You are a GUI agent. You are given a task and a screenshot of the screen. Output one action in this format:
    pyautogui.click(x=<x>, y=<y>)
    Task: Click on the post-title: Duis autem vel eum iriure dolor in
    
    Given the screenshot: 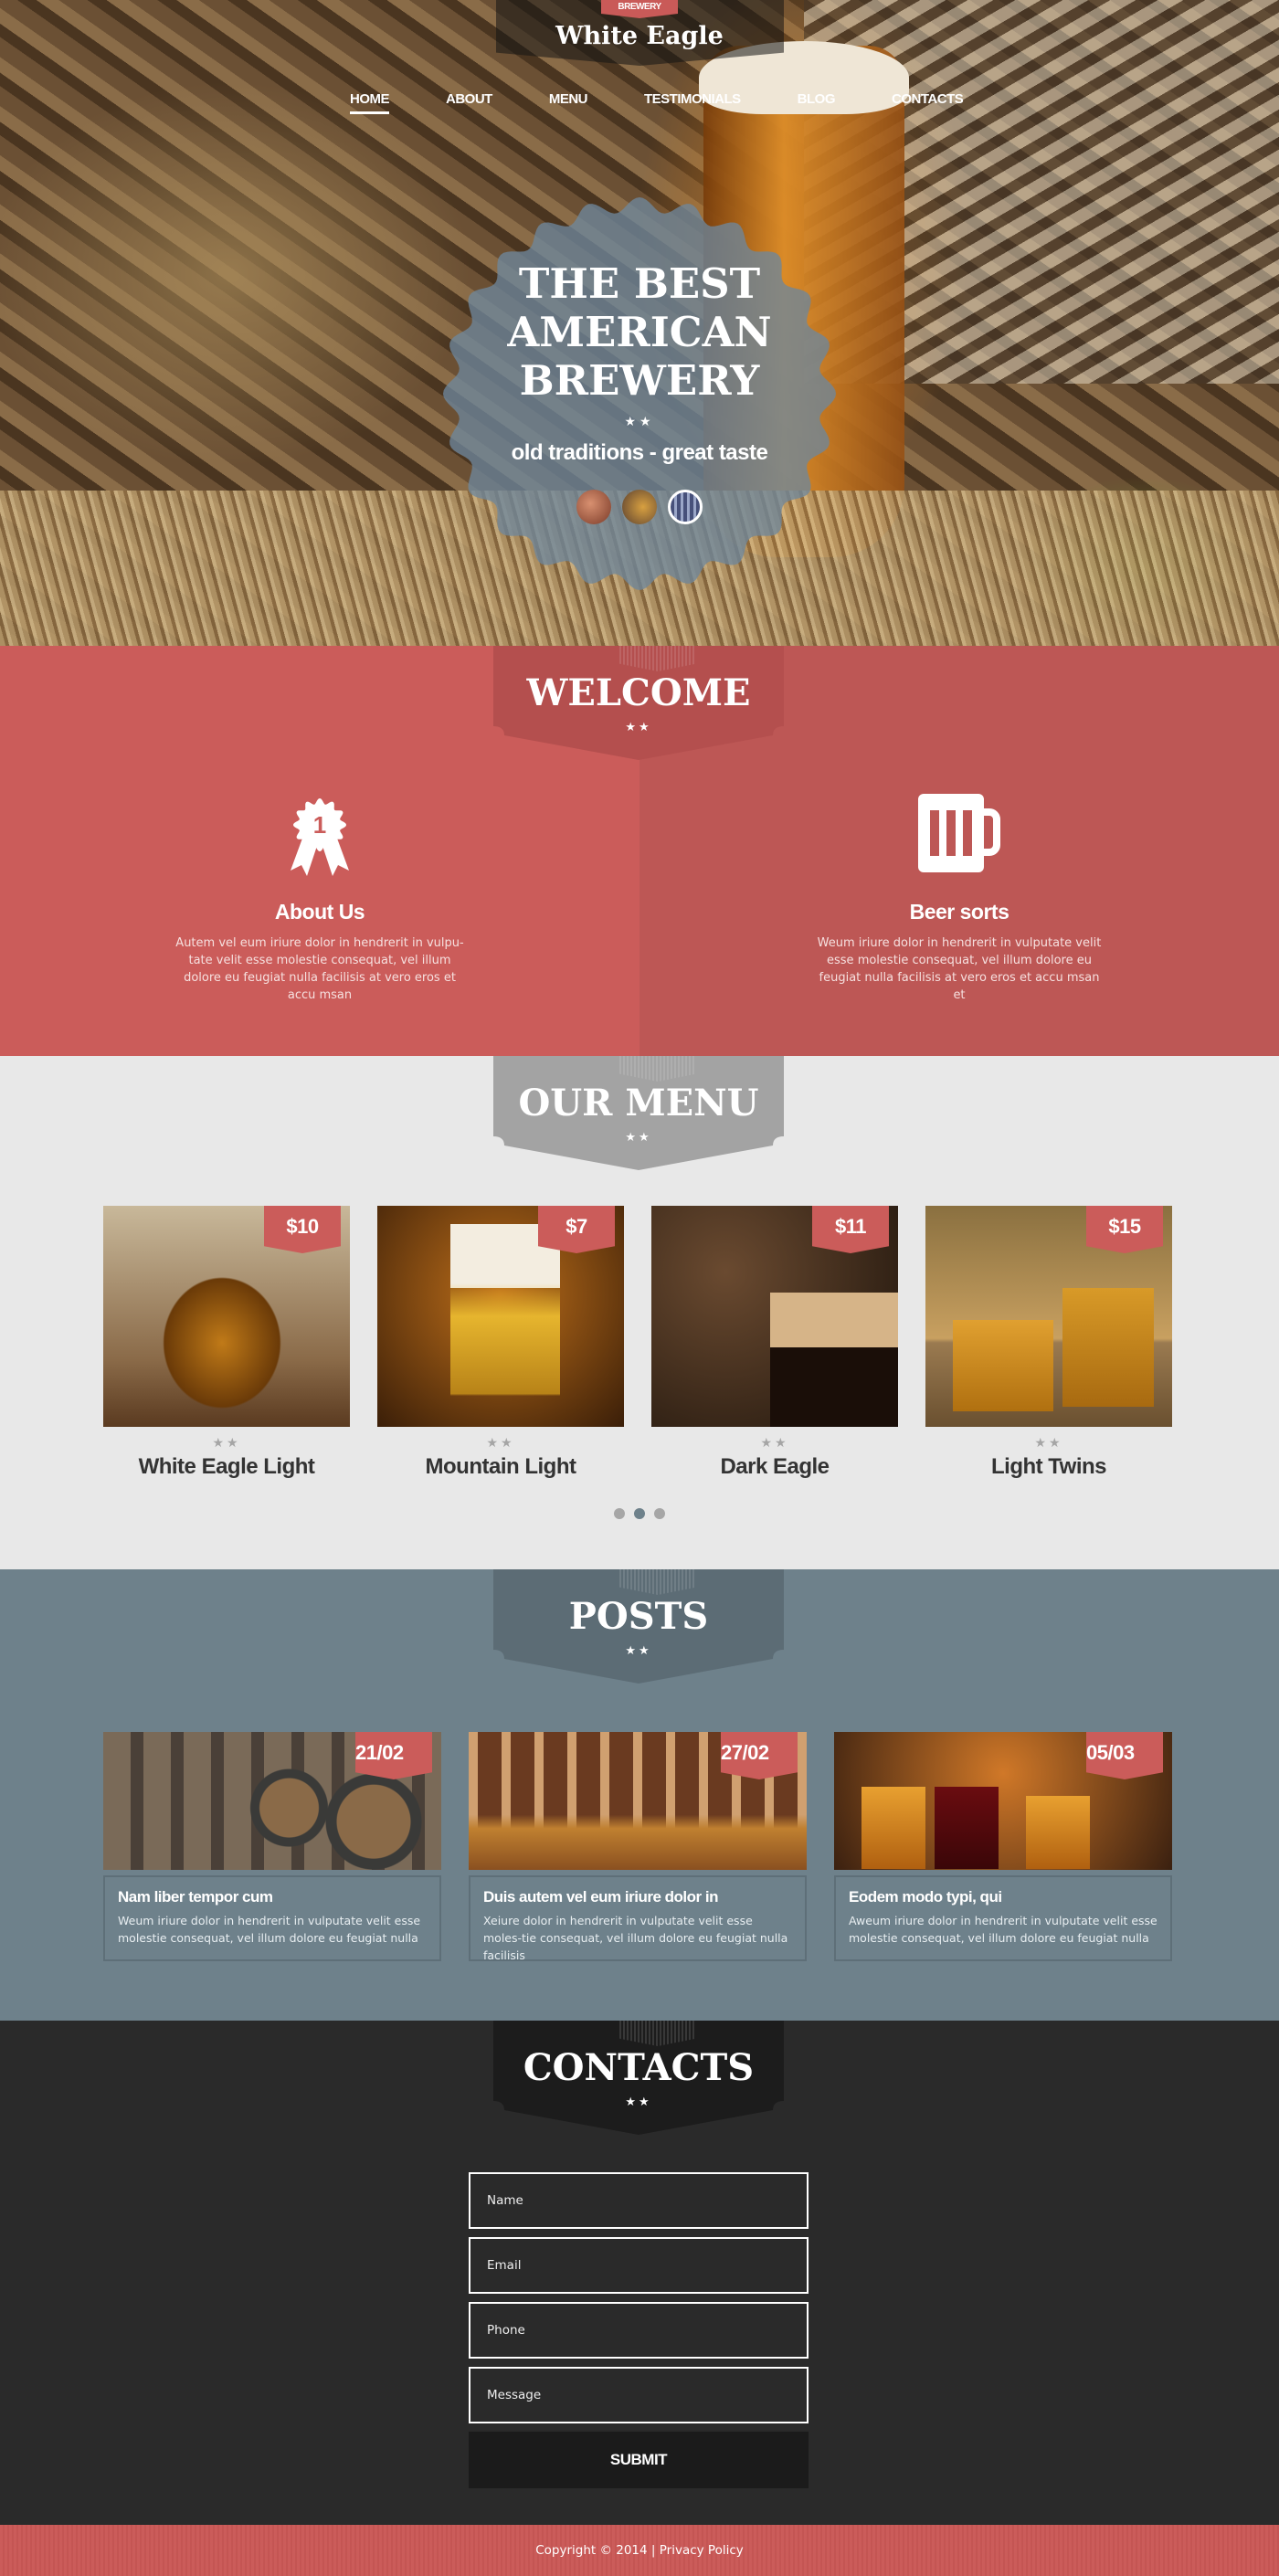 What is the action you would take?
    pyautogui.click(x=637, y=1897)
    